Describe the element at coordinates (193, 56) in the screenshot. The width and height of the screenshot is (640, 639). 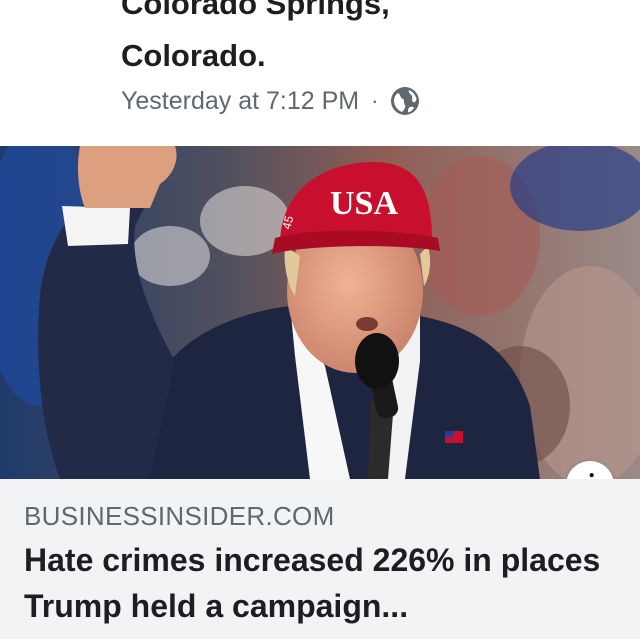
I see `location-line-2: Colorado.` at that location.